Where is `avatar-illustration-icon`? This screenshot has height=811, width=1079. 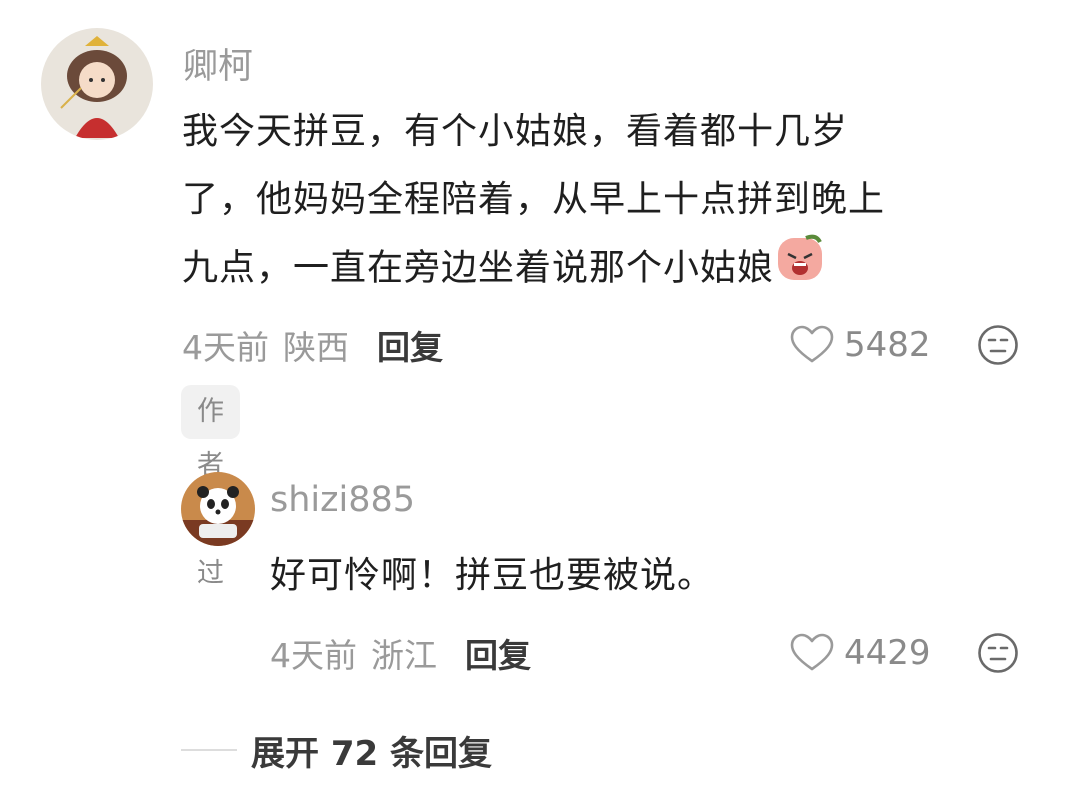 avatar-illustration-icon is located at coordinates (97, 84).